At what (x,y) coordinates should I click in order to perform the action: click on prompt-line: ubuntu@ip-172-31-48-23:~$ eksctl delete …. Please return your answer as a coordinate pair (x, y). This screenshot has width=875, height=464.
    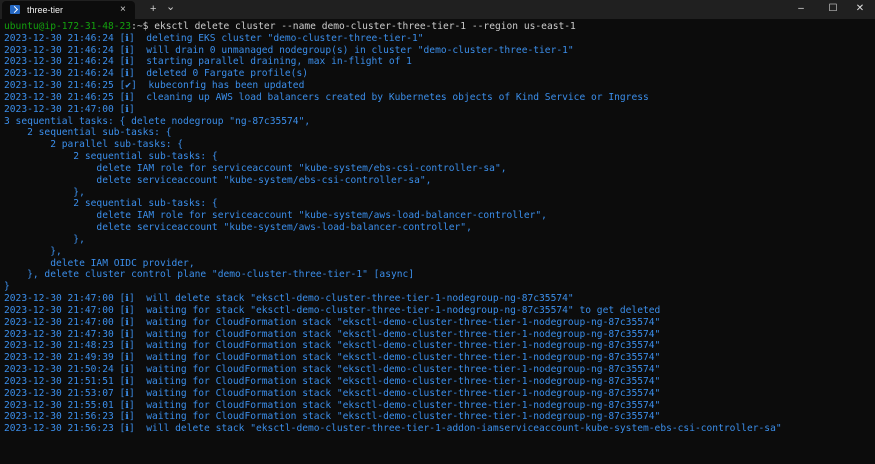
    Looking at the image, I should click on (437, 27).